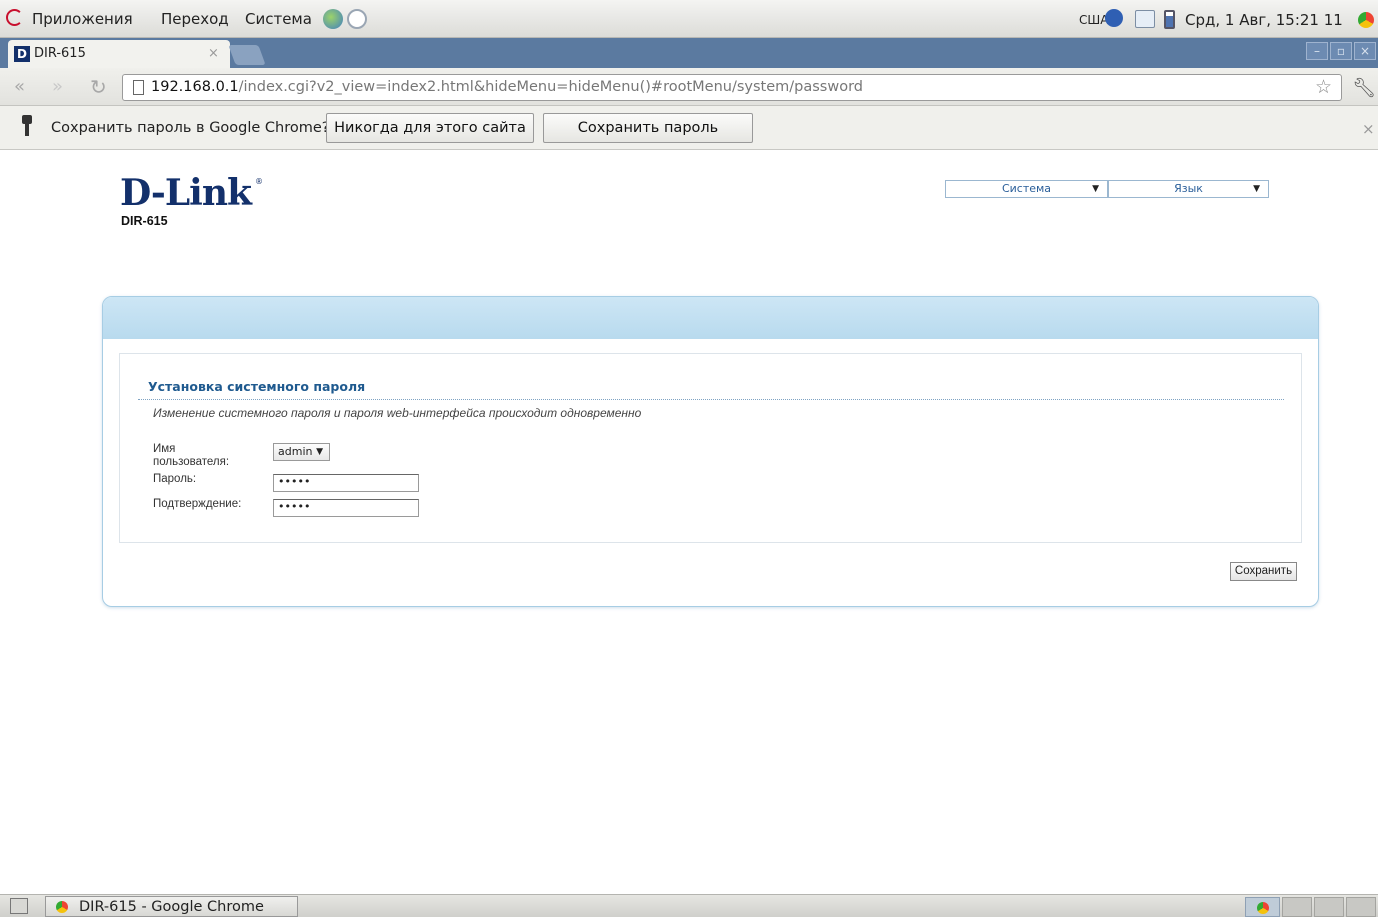  Describe the element at coordinates (175, 479) in the screenshot. I see `password-label: Пароль:` at that location.